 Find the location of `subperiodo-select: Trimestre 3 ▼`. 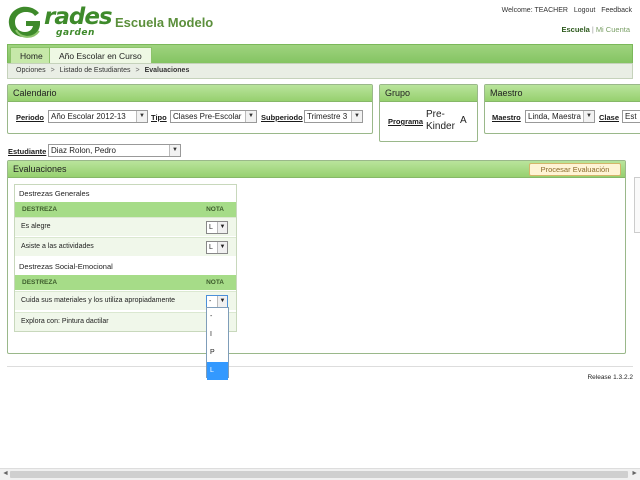

subperiodo-select: Trimestre 3 ▼ is located at coordinates (333, 116).